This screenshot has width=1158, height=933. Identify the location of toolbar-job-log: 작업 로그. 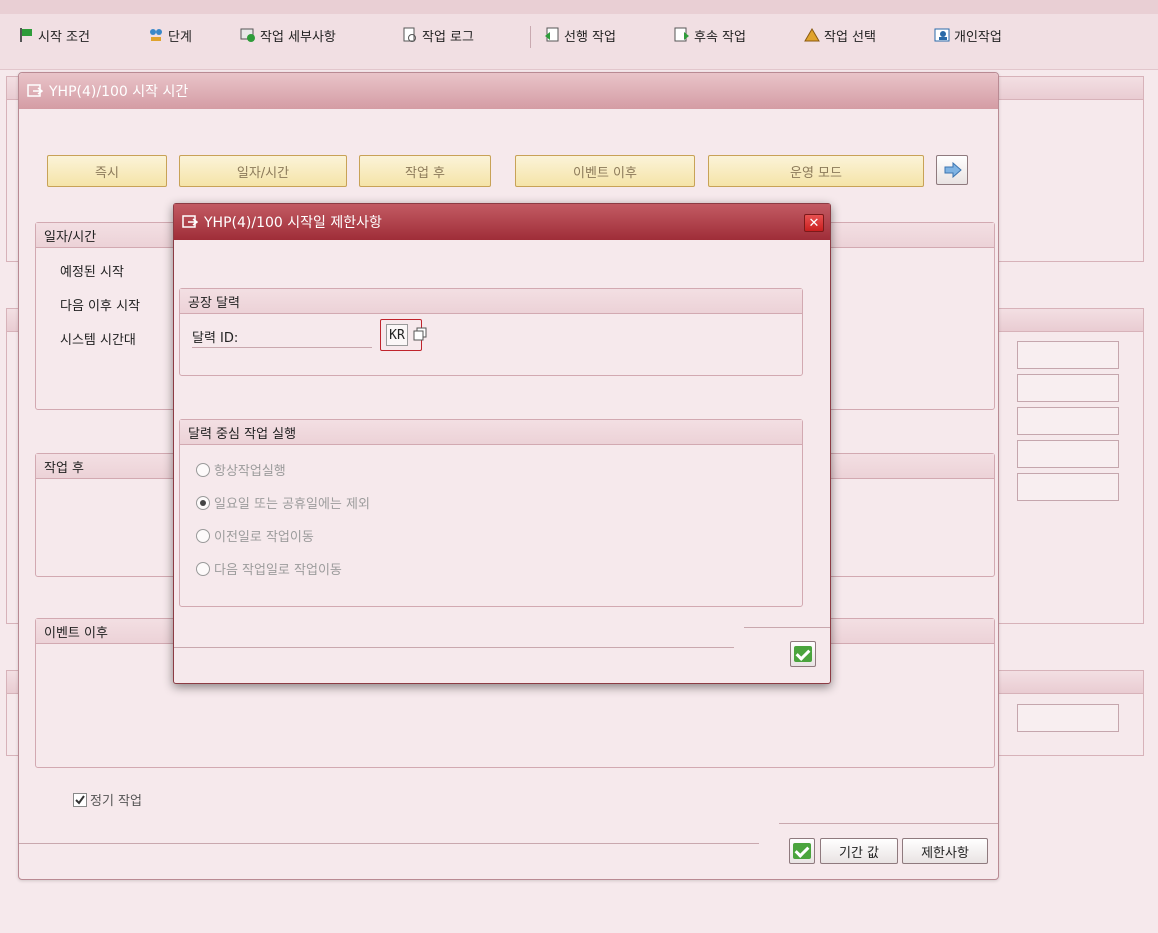
(438, 35).